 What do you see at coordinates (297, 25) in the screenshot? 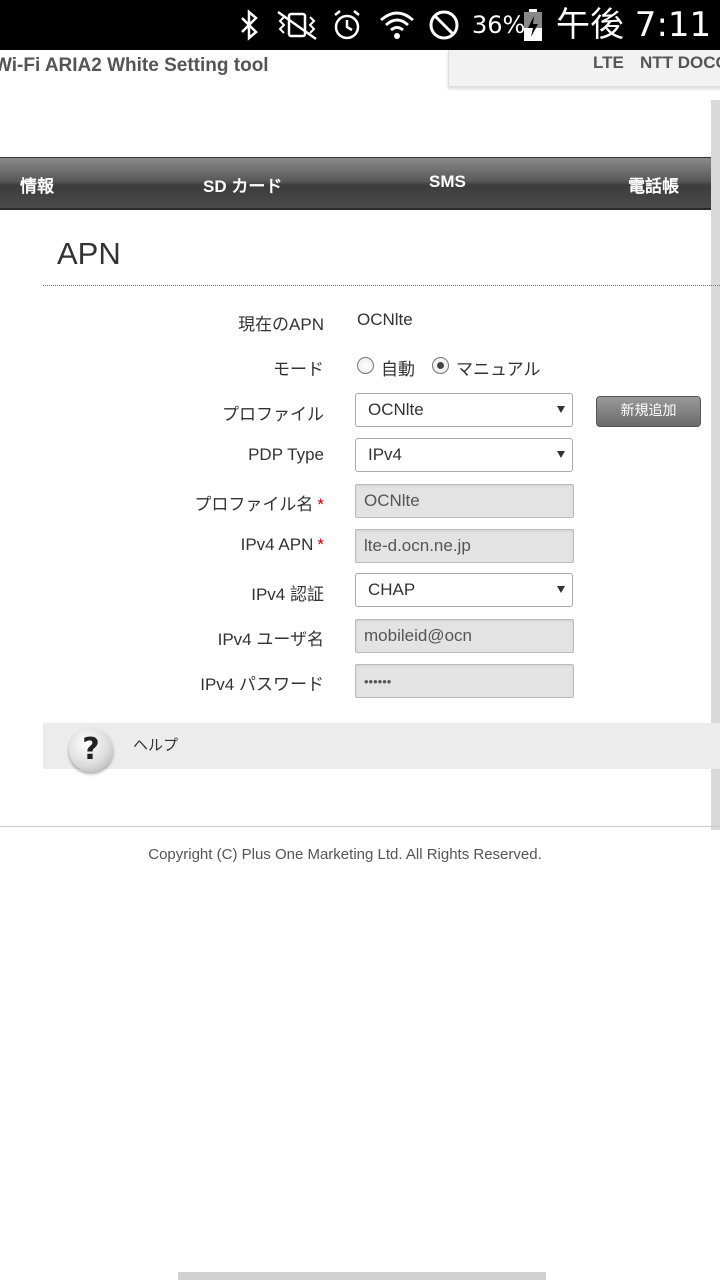
I see `vibrate-icon` at bounding box center [297, 25].